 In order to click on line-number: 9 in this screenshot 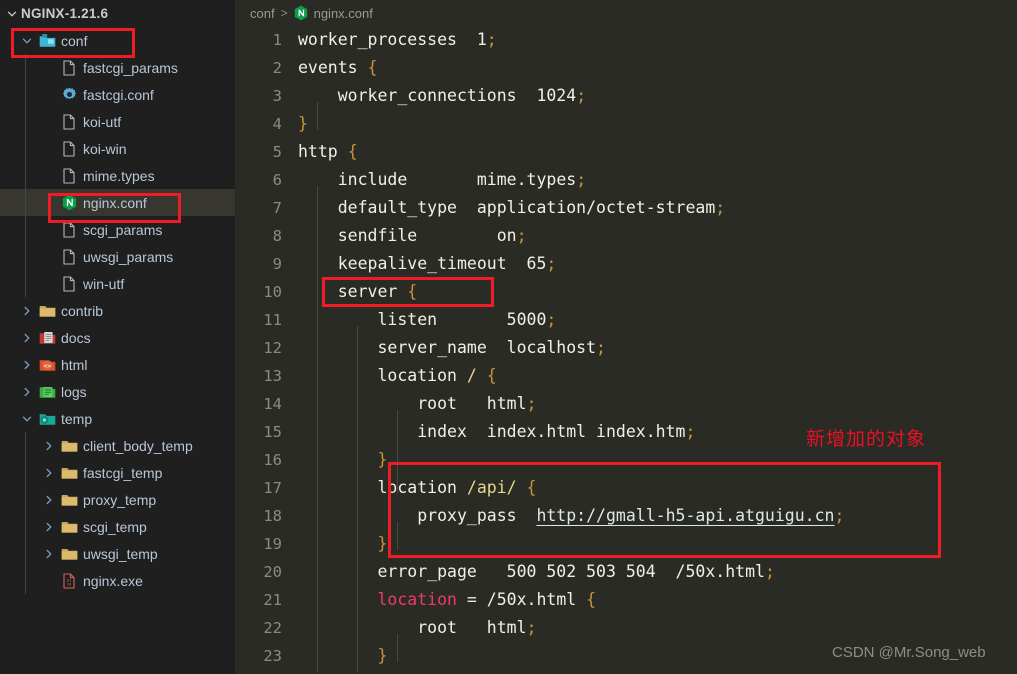, I will do `click(277, 264)`.